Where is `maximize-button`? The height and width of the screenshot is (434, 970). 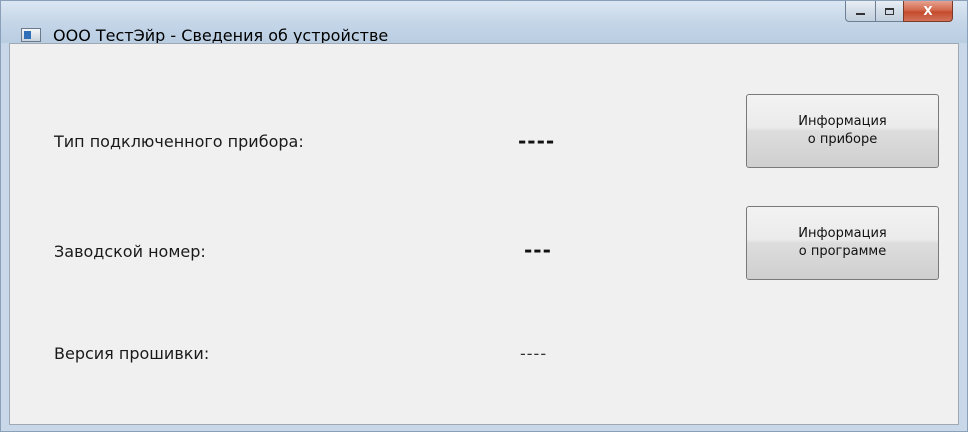 maximize-button is located at coordinates (889, 11).